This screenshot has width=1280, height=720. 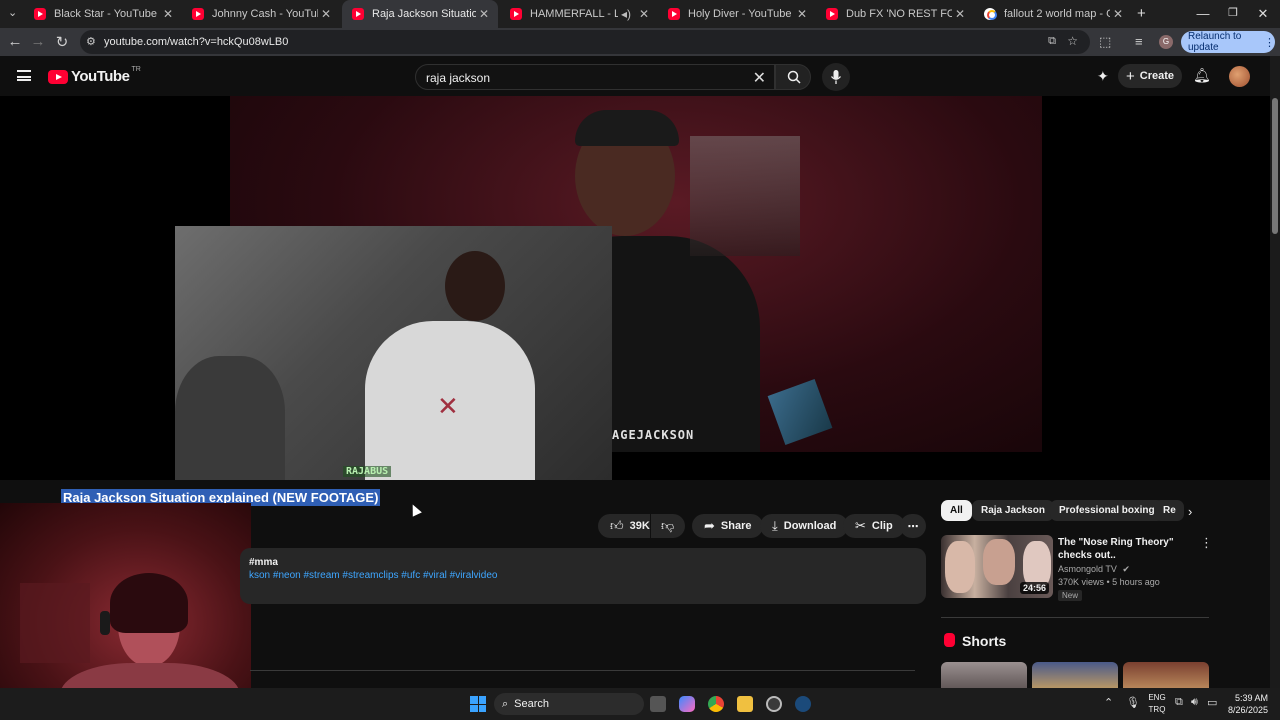 I want to click on extensions-icon: ⬚, so click(x=1105, y=42).